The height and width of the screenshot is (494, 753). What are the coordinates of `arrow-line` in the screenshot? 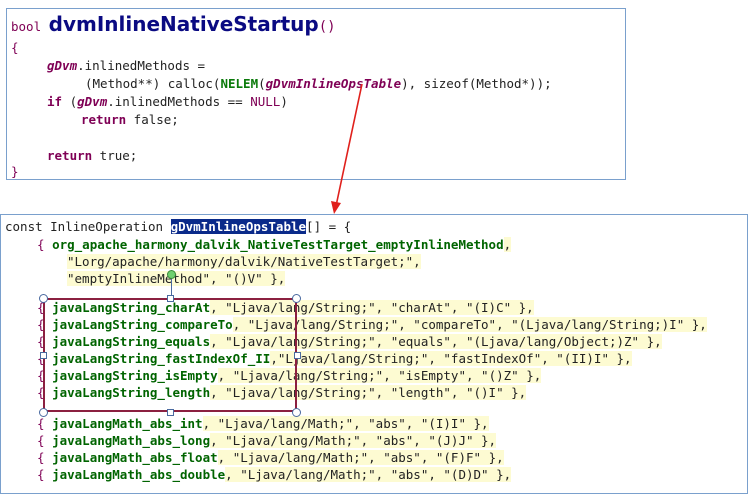 It's located at (349, 145).